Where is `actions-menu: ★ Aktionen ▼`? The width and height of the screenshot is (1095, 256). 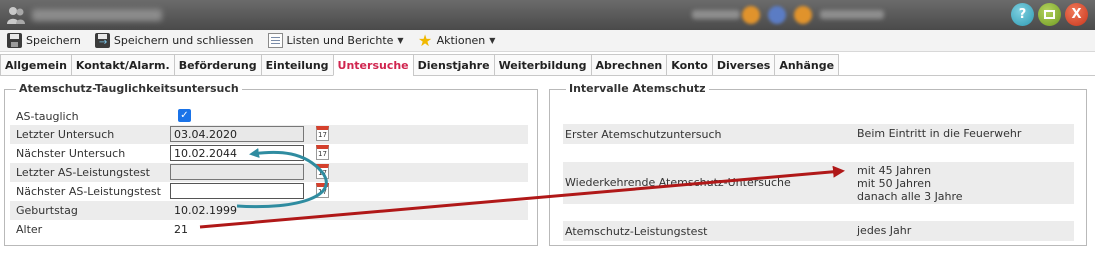
actions-menu: ★ Aktionen ▼ is located at coordinates (457, 41).